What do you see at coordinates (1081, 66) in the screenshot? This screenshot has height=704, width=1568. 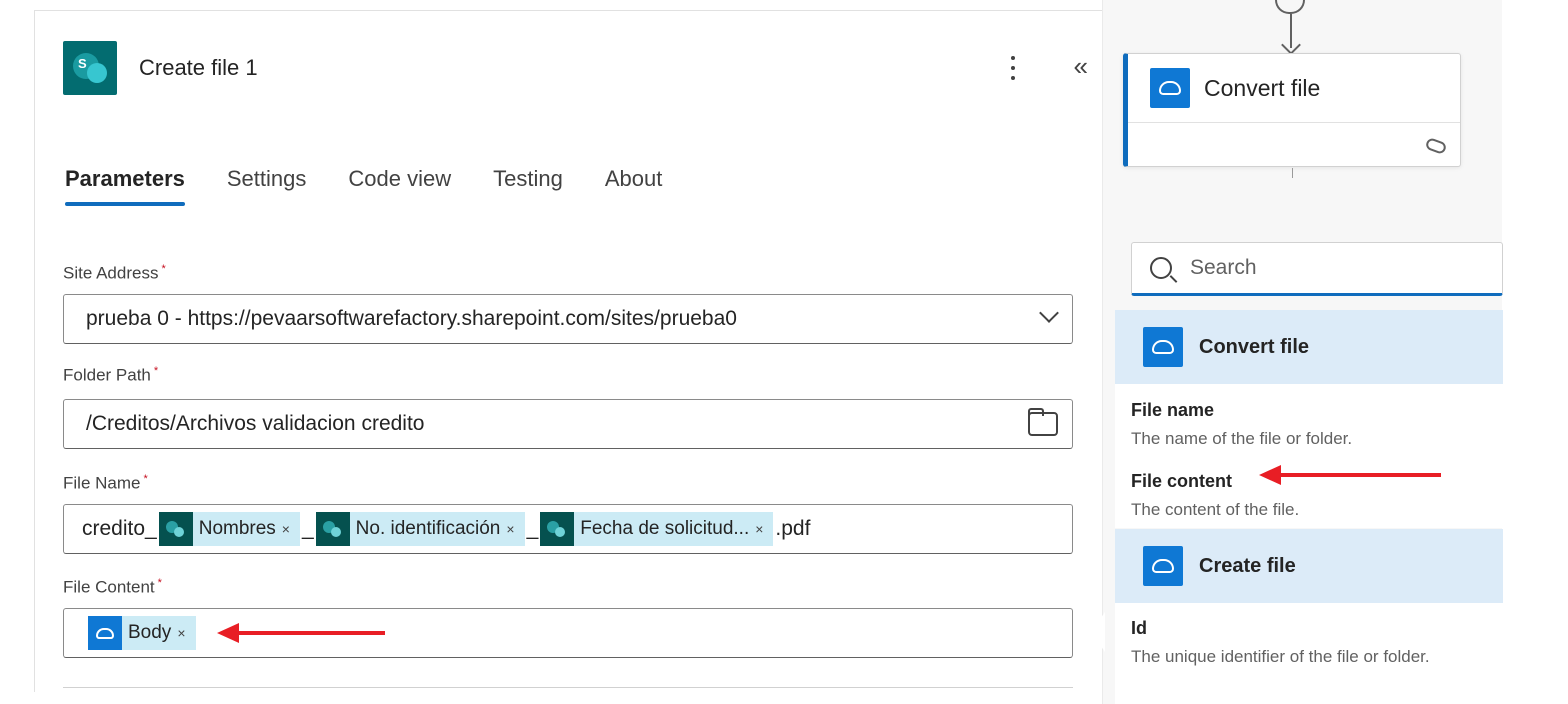 I see `collapse-icon: «` at bounding box center [1081, 66].